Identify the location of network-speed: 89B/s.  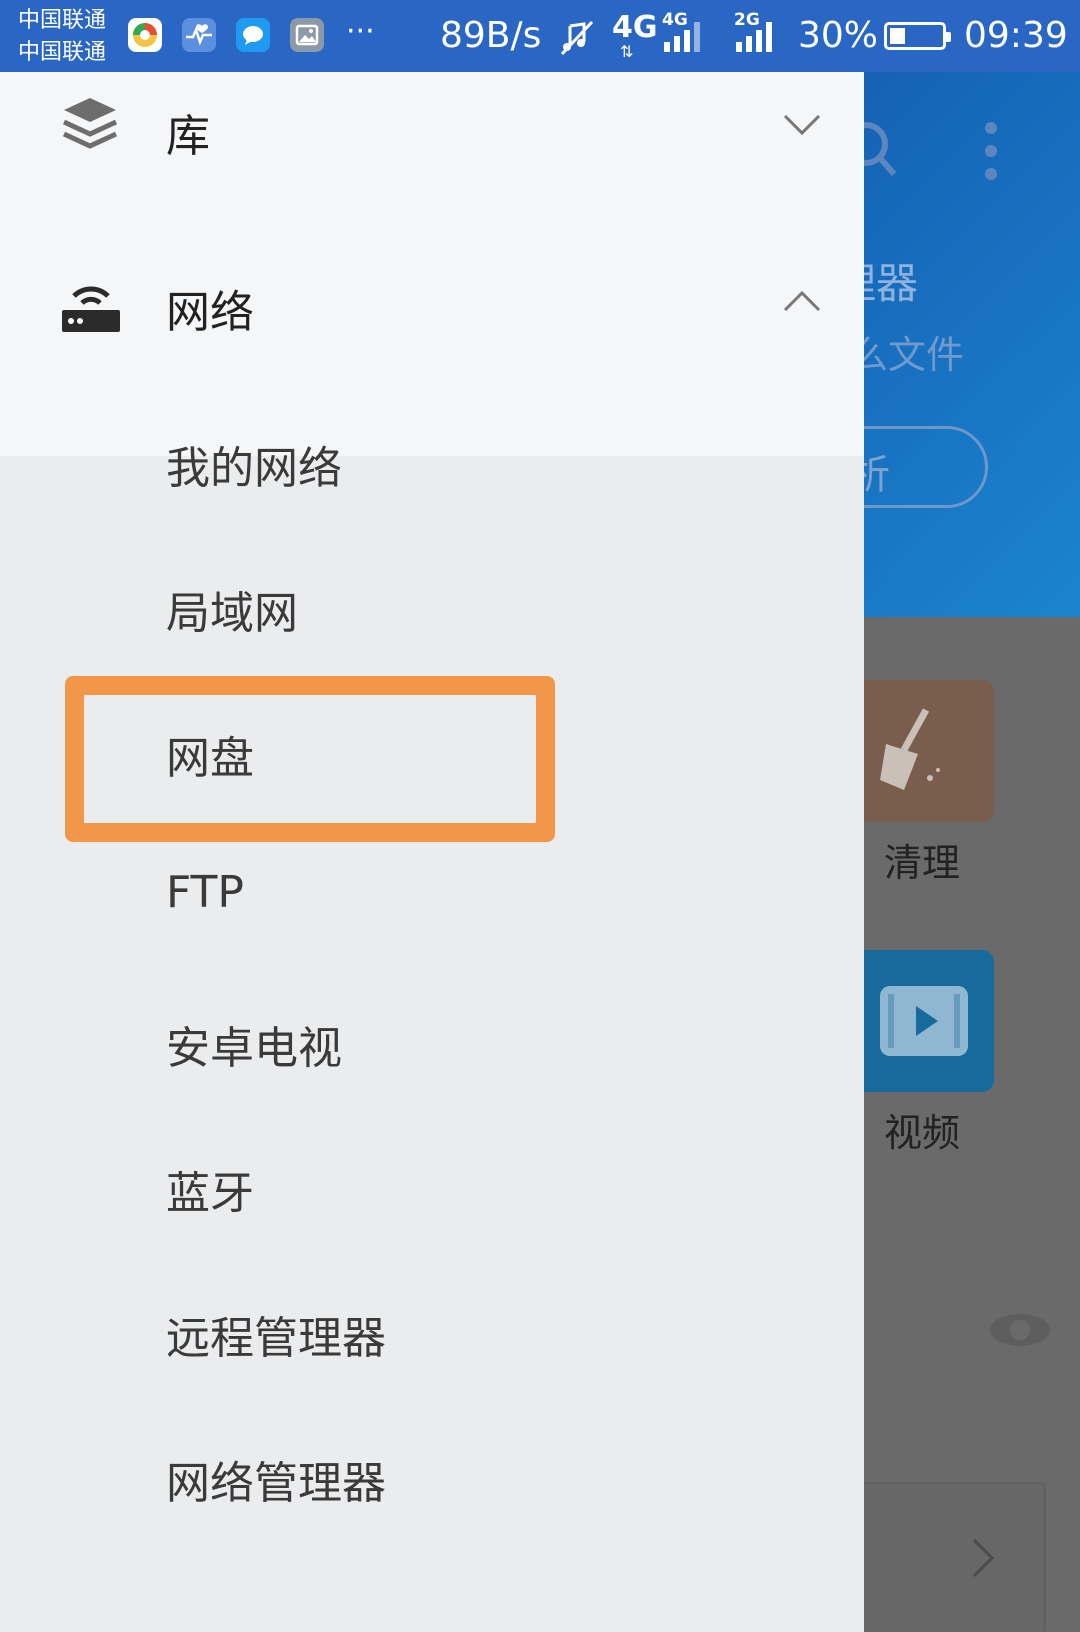
(491, 35).